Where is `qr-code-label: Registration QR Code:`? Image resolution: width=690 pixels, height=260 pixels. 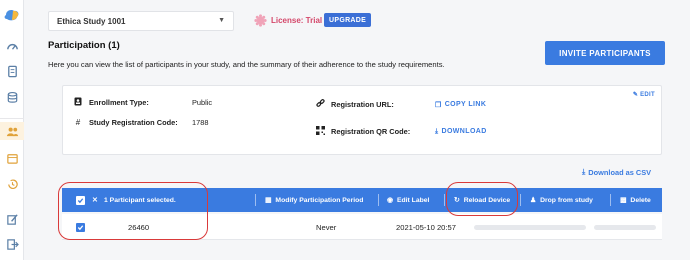
qr-code-label: Registration QR Code: is located at coordinates (371, 131).